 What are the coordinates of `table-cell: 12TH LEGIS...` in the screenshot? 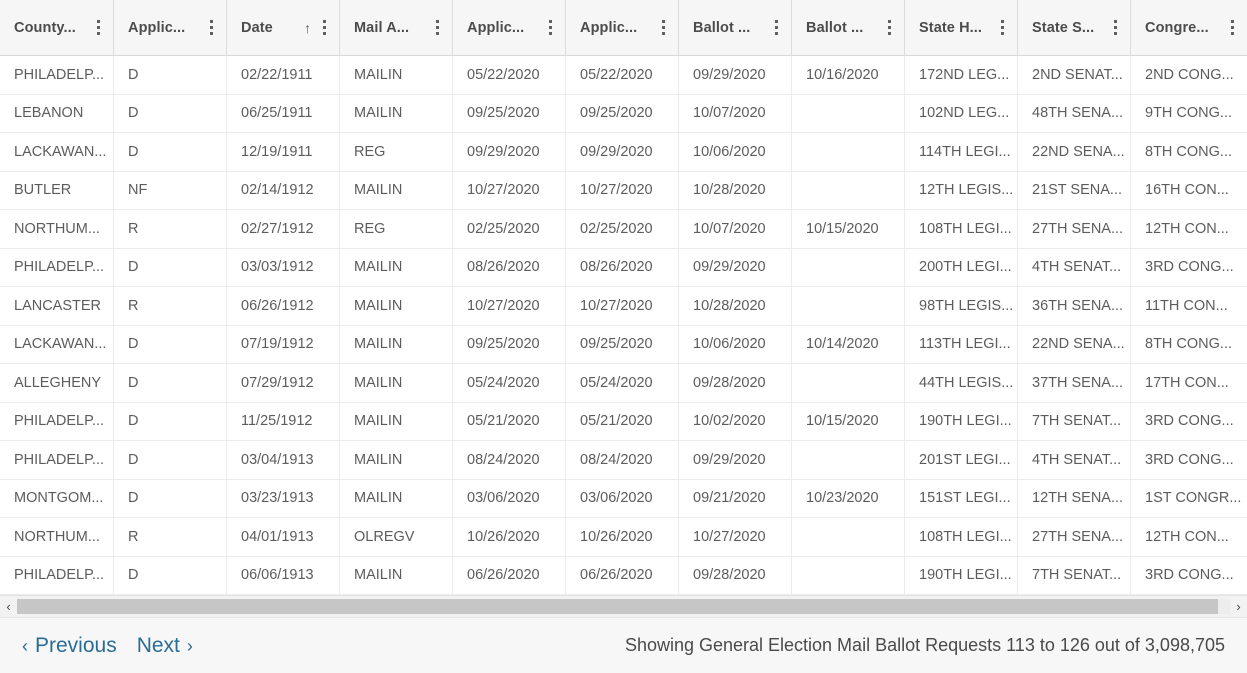 It's located at (961, 190).